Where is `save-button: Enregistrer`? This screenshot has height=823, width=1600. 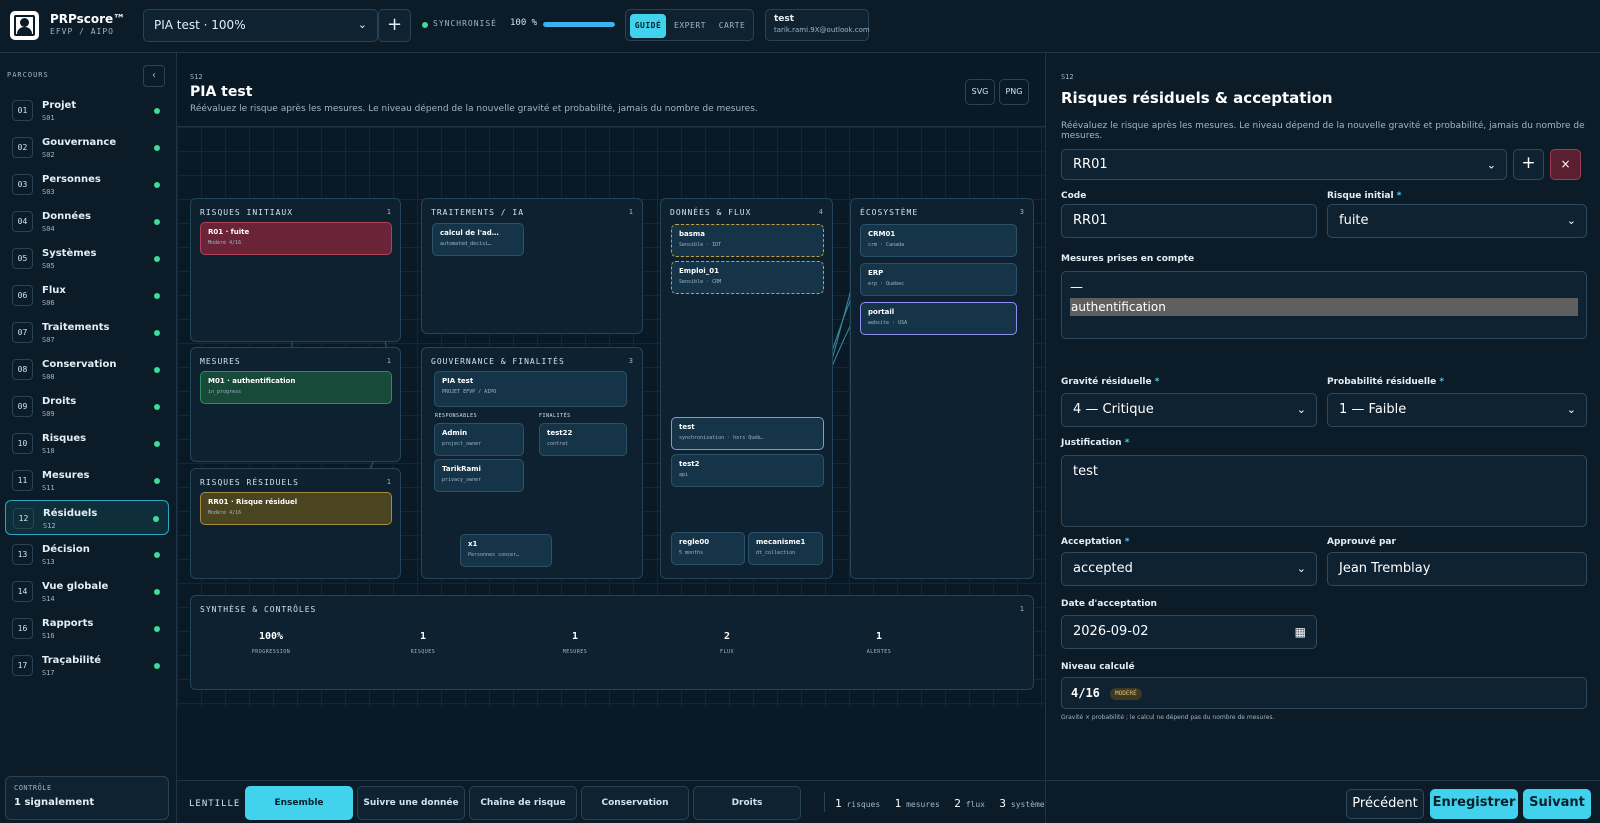 save-button: Enregistrer is located at coordinates (1474, 804).